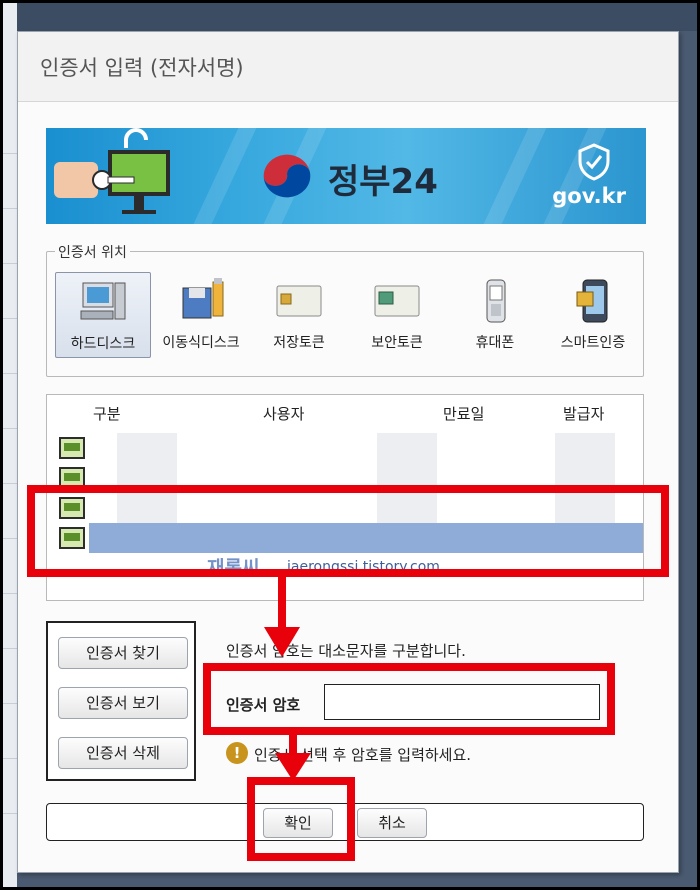 This screenshot has height=890, width=700. I want to click on column-issuer: 발급자, so click(584, 414).